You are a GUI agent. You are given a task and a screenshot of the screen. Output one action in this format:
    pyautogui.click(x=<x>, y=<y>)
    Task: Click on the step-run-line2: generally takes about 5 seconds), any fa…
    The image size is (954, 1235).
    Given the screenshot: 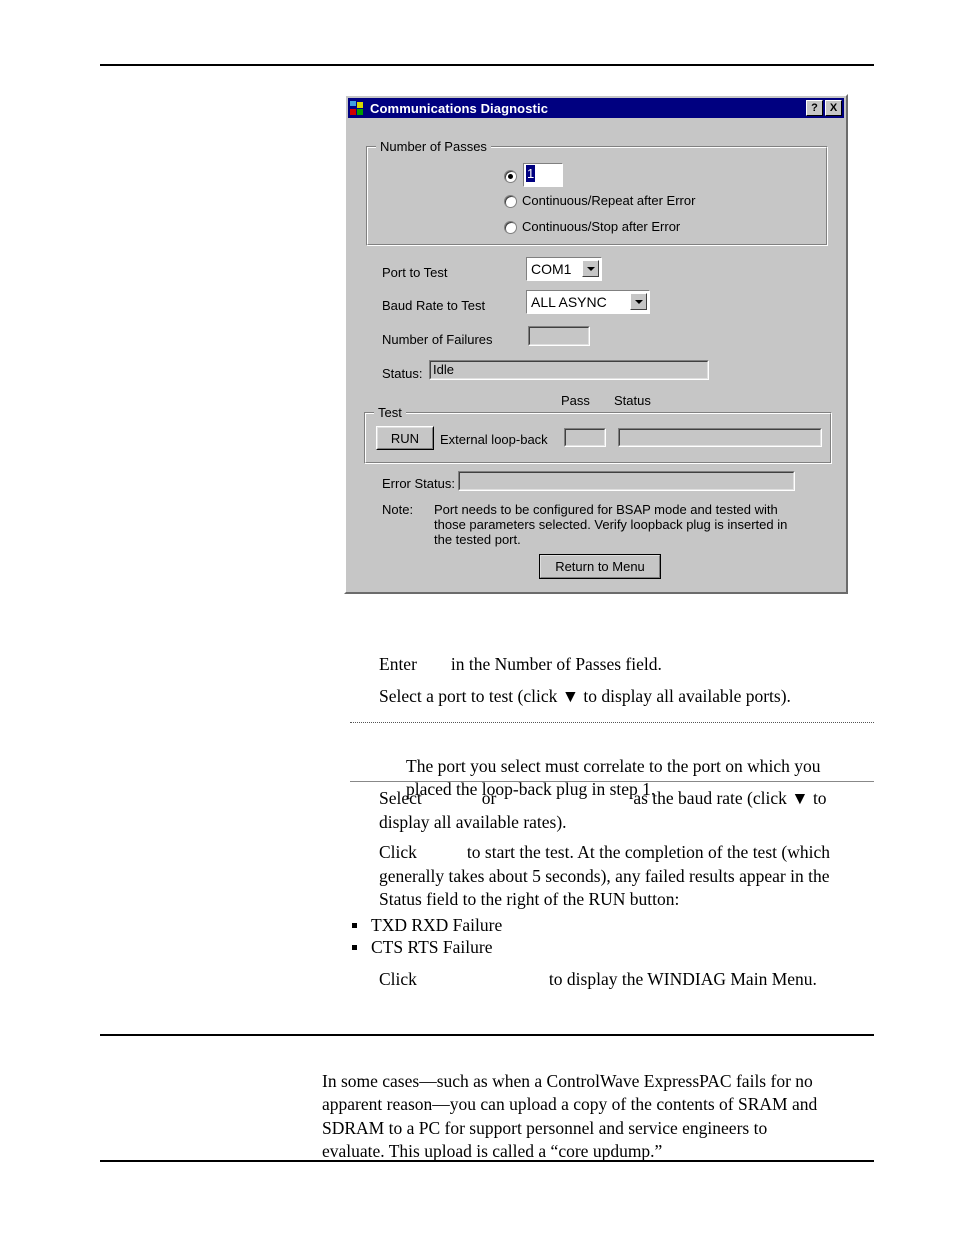 What is the action you would take?
    pyautogui.click(x=604, y=875)
    